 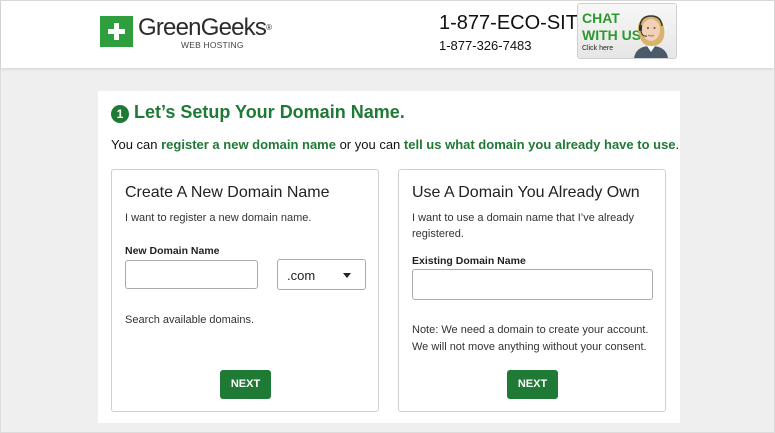 I want to click on existing-domain-title: Use A Domain You Already Own, so click(x=526, y=192).